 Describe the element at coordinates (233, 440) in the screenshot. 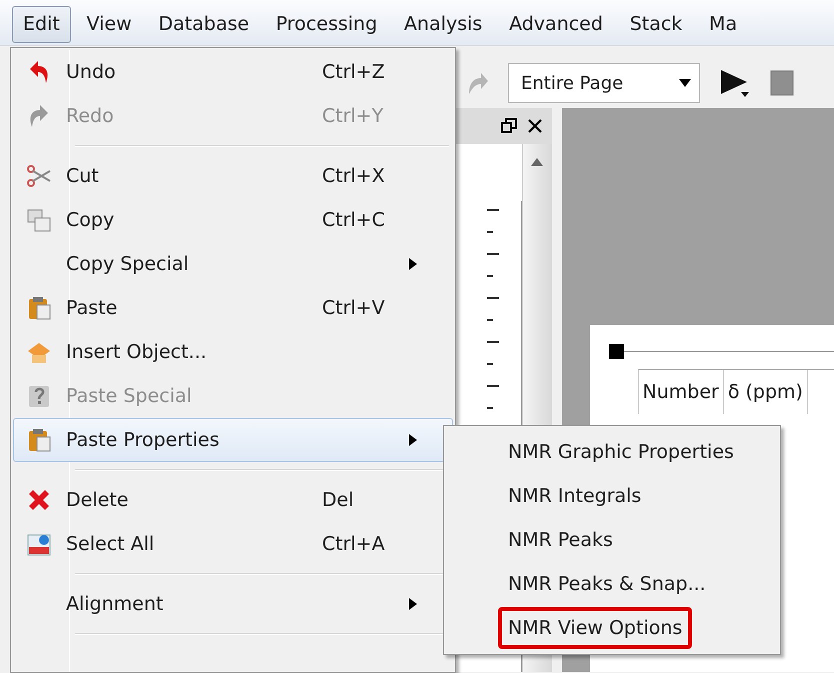

I see `menu-item: Paste Properties` at that location.